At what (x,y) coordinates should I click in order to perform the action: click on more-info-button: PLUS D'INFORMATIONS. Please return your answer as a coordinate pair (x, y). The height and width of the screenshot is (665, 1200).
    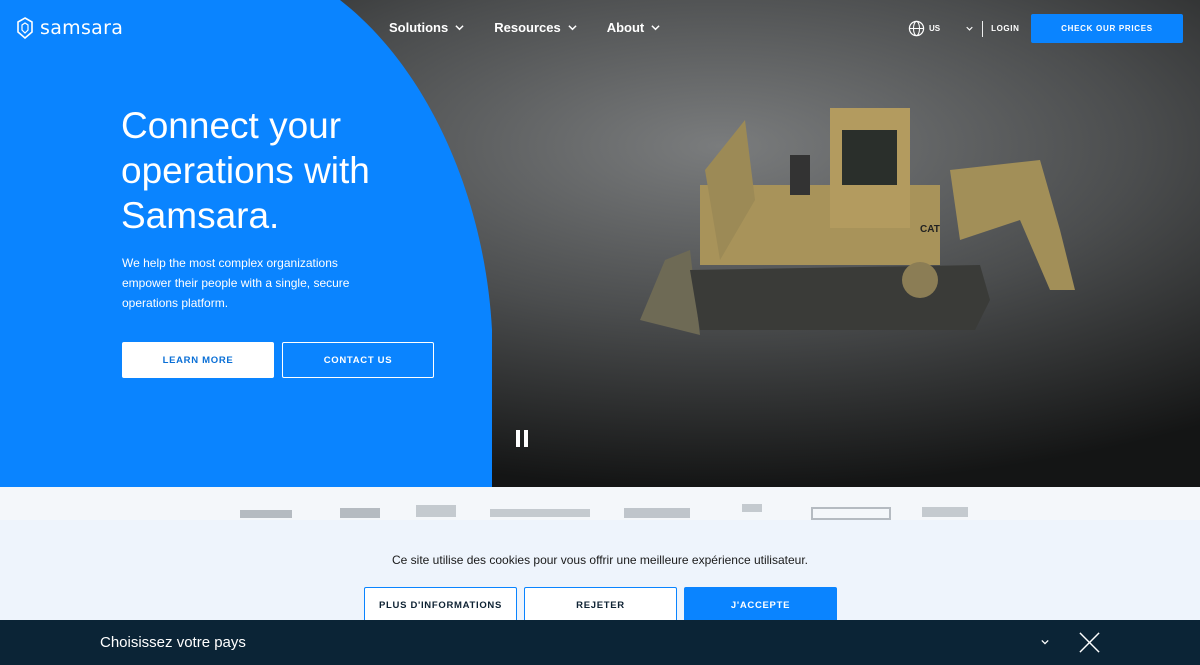
    Looking at the image, I should click on (440, 605).